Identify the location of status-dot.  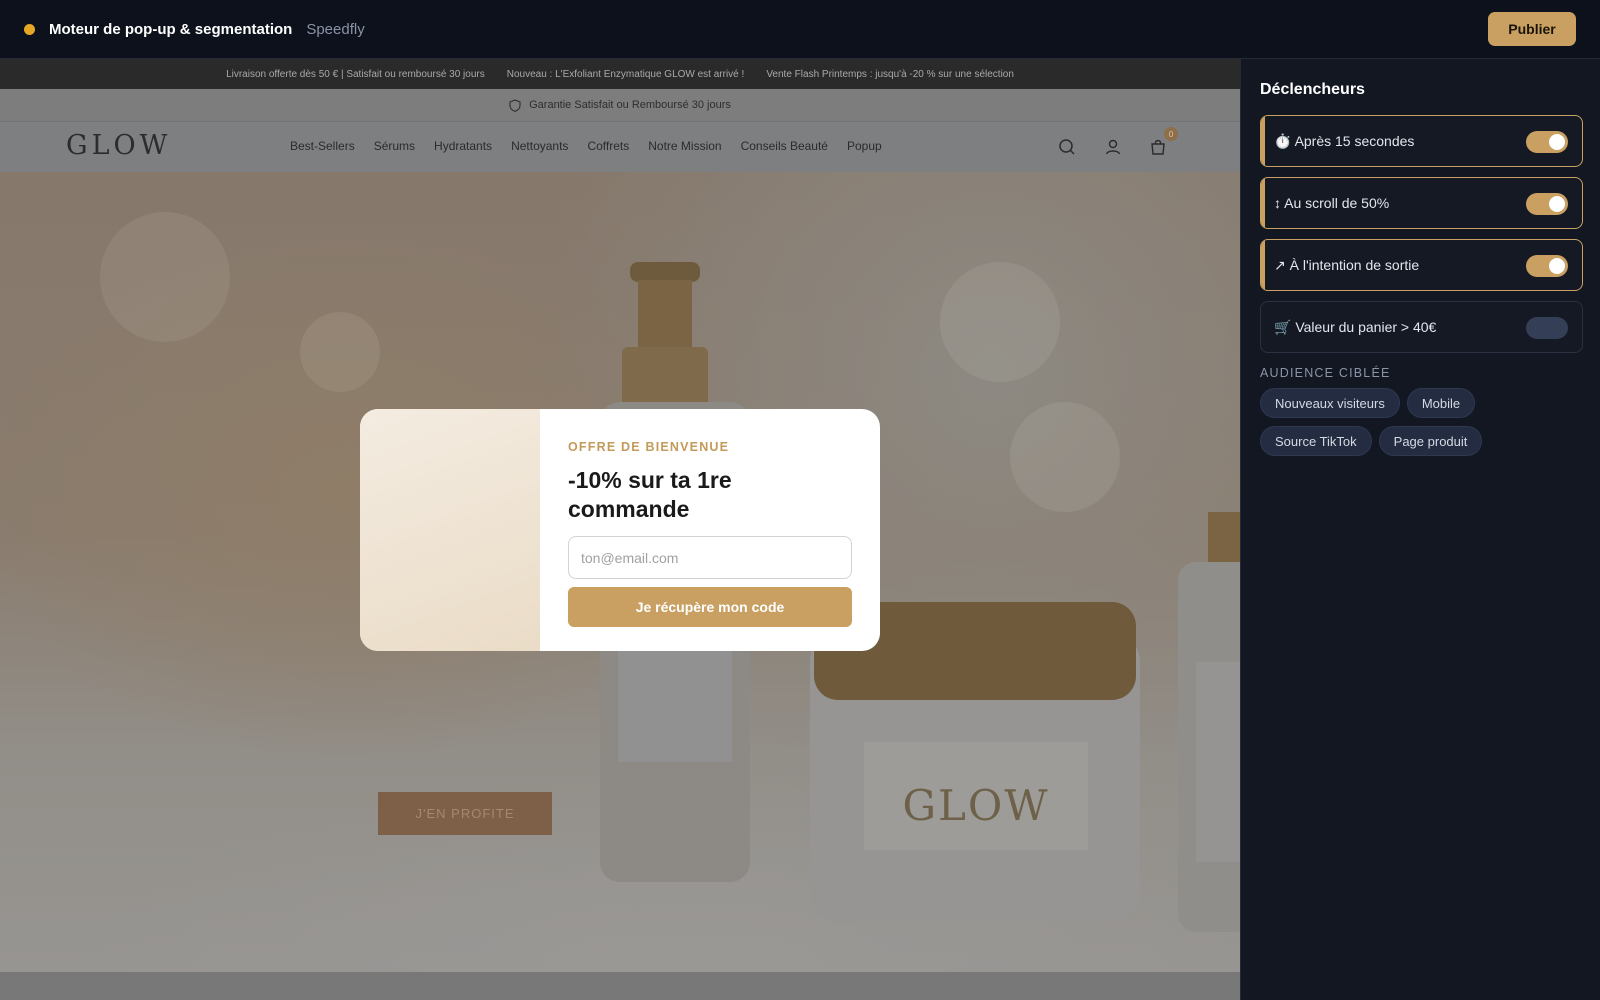
(29, 29).